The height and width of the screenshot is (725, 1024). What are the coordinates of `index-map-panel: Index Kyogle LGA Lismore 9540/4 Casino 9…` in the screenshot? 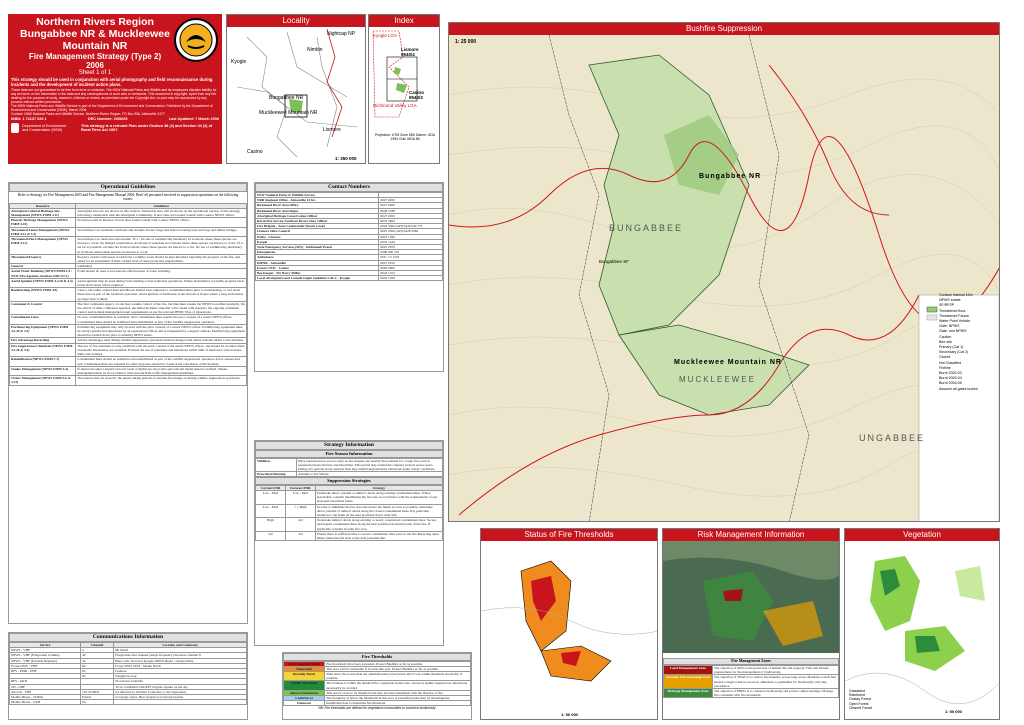 It's located at (404, 89).